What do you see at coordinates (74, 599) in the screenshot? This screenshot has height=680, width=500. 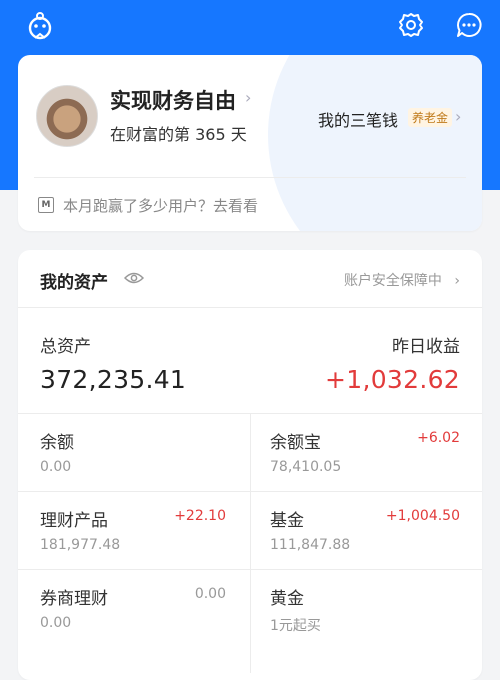 I see `asset-item-title: 券商理财` at bounding box center [74, 599].